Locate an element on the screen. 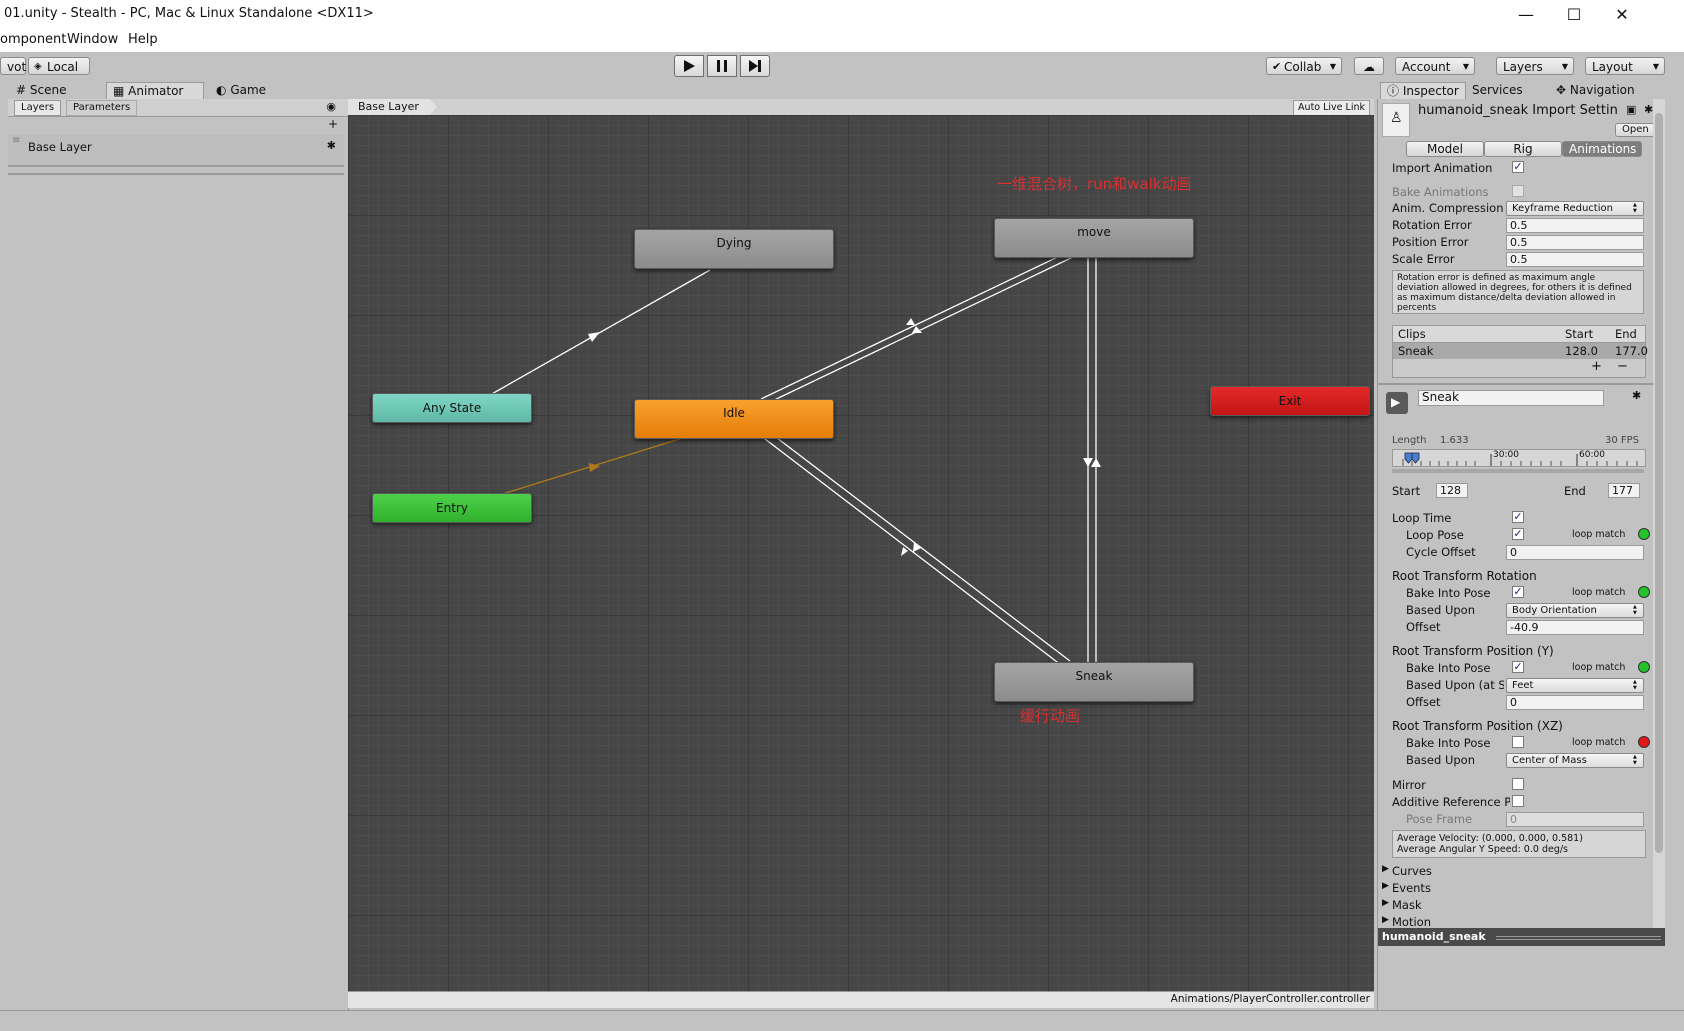 This screenshot has width=1684, height=1031. transition-lines is located at coordinates (795, 459).